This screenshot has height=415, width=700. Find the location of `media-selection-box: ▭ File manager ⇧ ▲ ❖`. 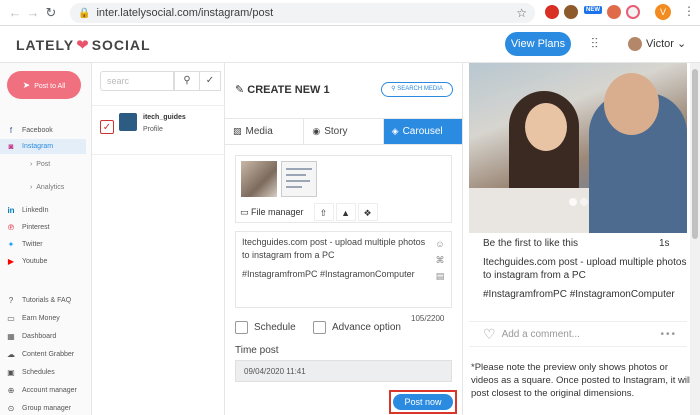

media-selection-box: ▭ File manager ⇧ ▲ ❖ is located at coordinates (343, 189).